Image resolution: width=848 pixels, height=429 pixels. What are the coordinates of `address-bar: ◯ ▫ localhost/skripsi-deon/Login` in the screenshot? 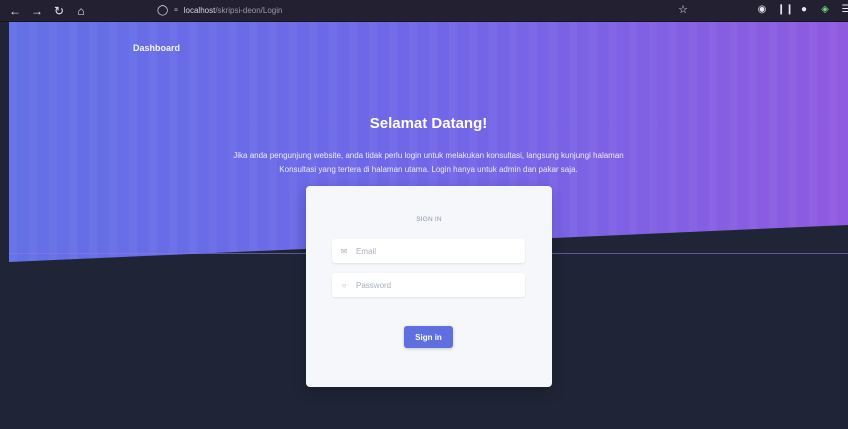 It's located at (422, 10).